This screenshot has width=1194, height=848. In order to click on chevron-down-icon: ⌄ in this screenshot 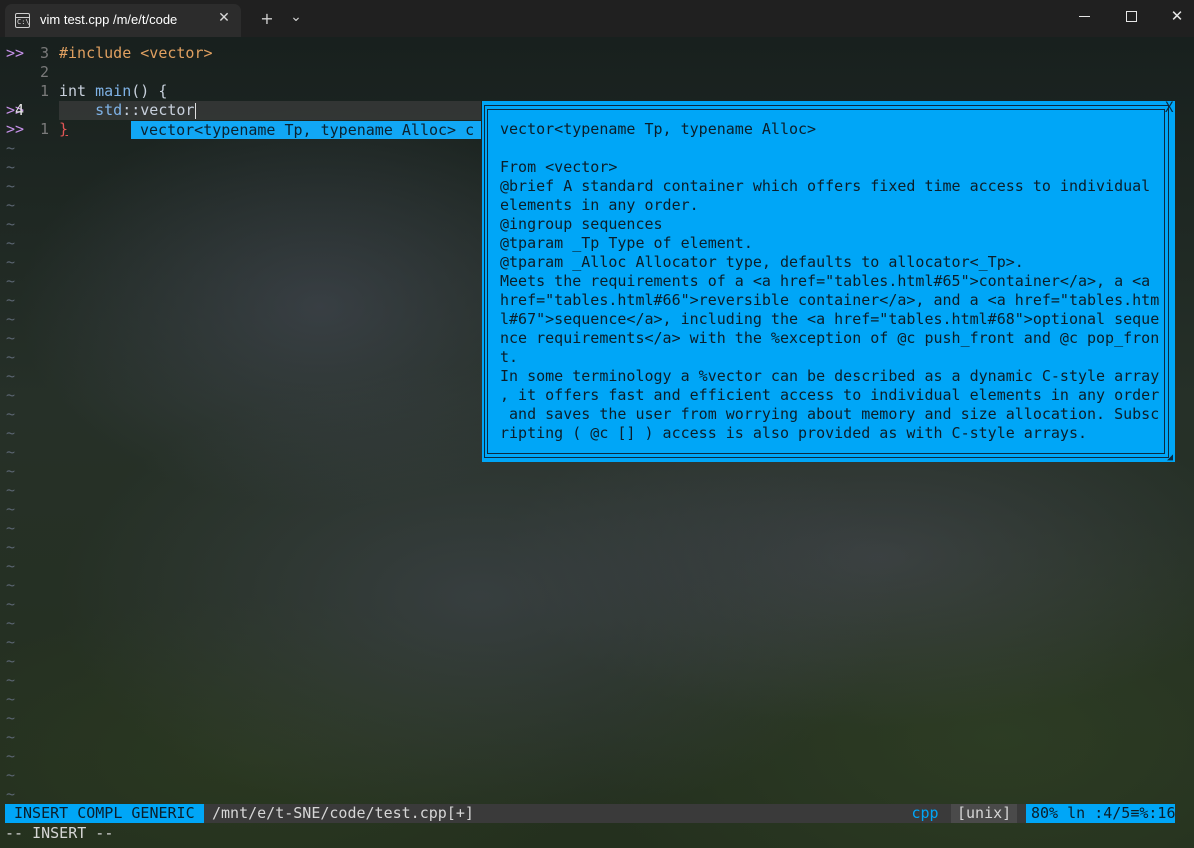, I will do `click(296, 17)`.